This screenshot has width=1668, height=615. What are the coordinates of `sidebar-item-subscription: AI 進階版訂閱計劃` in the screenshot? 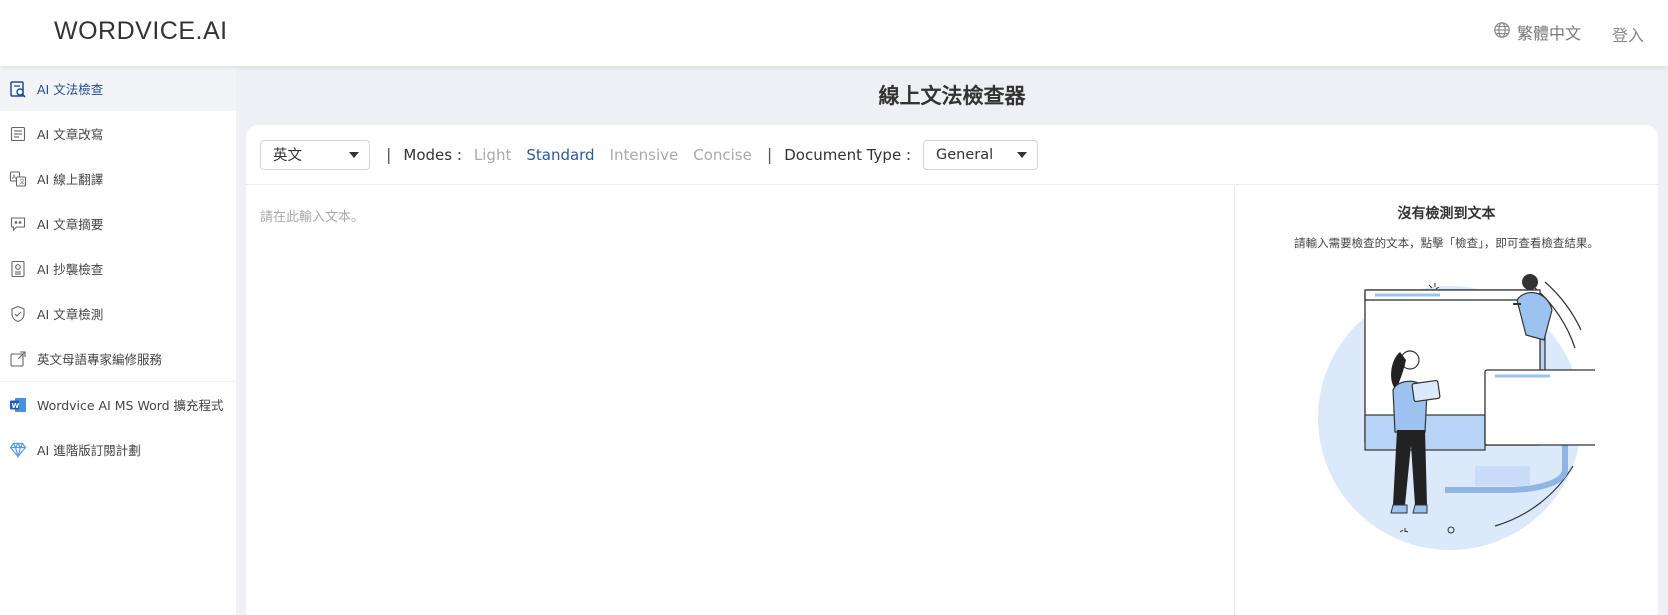 It's located at (118, 449).